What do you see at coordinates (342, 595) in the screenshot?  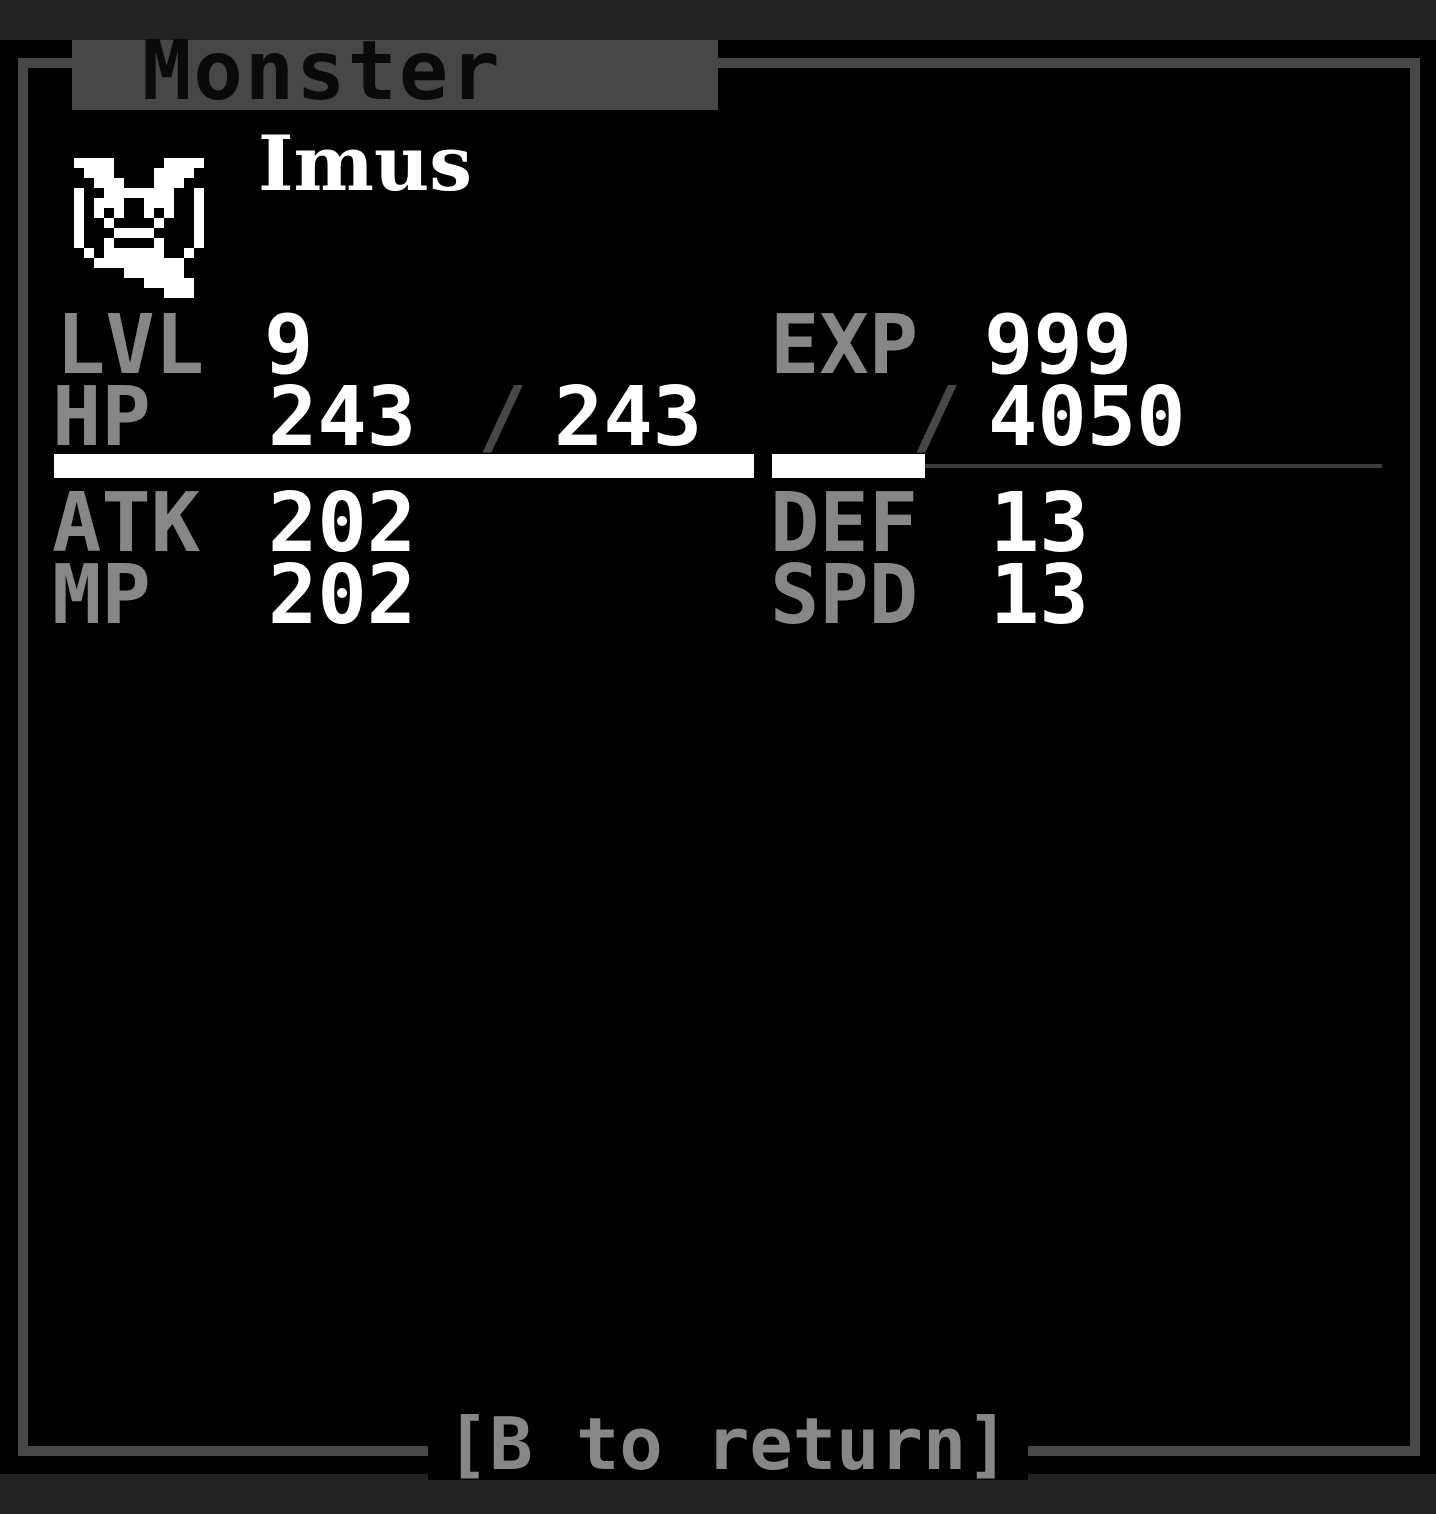 I see `mp-value: 202` at bounding box center [342, 595].